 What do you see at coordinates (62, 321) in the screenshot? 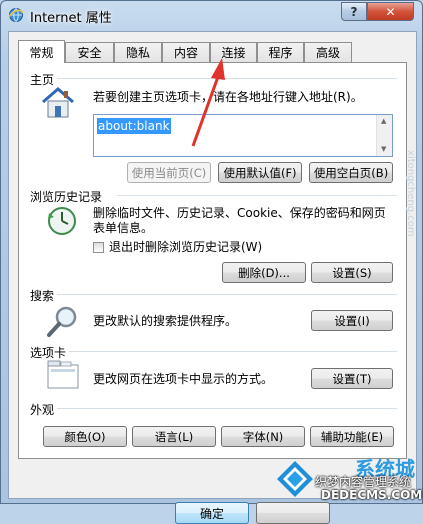
I see `magnifier-icon` at bounding box center [62, 321].